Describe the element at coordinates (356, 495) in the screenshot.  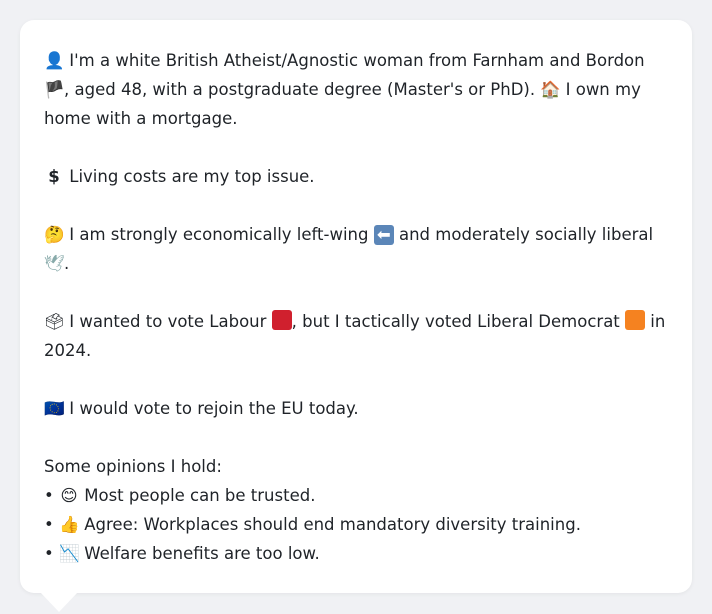
I see `opinion-item: • 😊 Most people can be trusted.` at that location.